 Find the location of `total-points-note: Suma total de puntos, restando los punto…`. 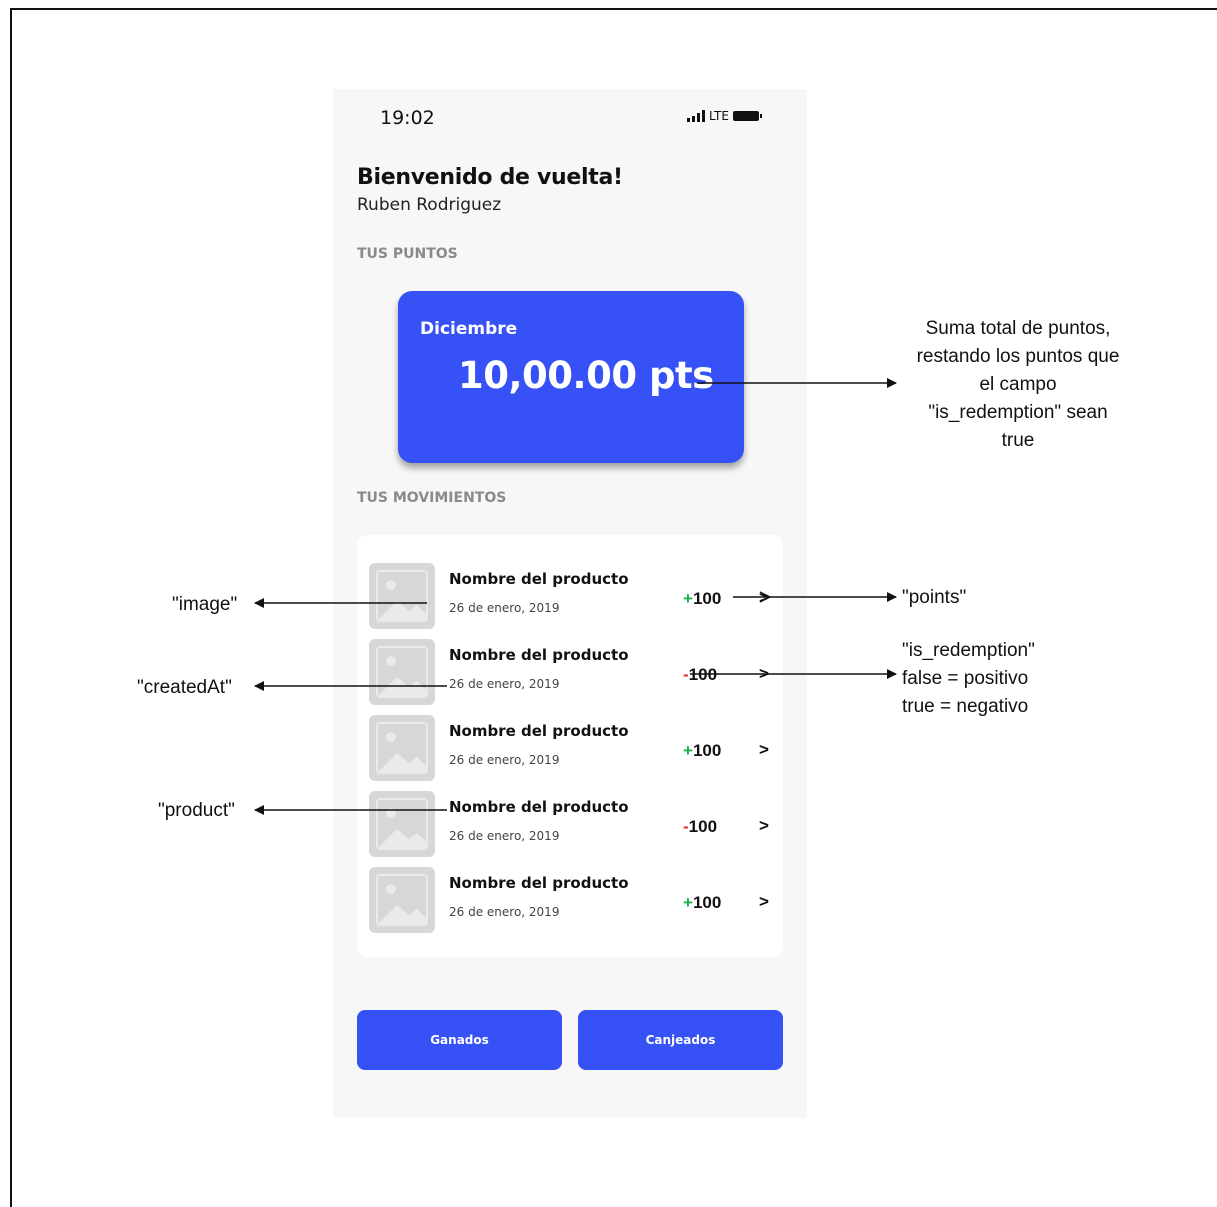

total-points-note: Suma total de puntos, restando los punto… is located at coordinates (1018, 384).